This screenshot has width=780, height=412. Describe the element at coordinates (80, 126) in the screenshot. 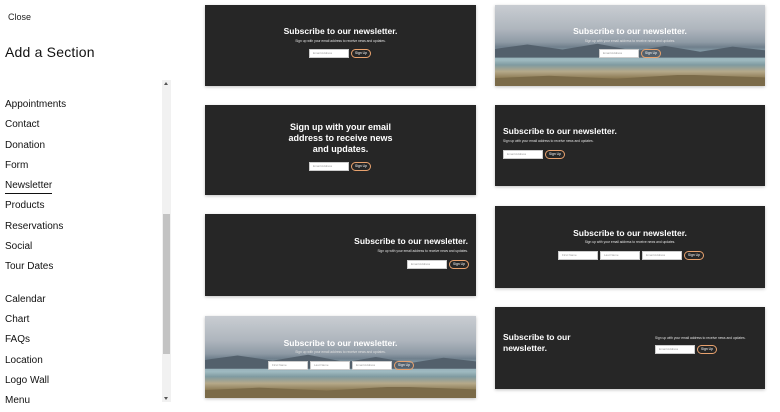

I see `sidebar-item-contact: Contact` at that location.